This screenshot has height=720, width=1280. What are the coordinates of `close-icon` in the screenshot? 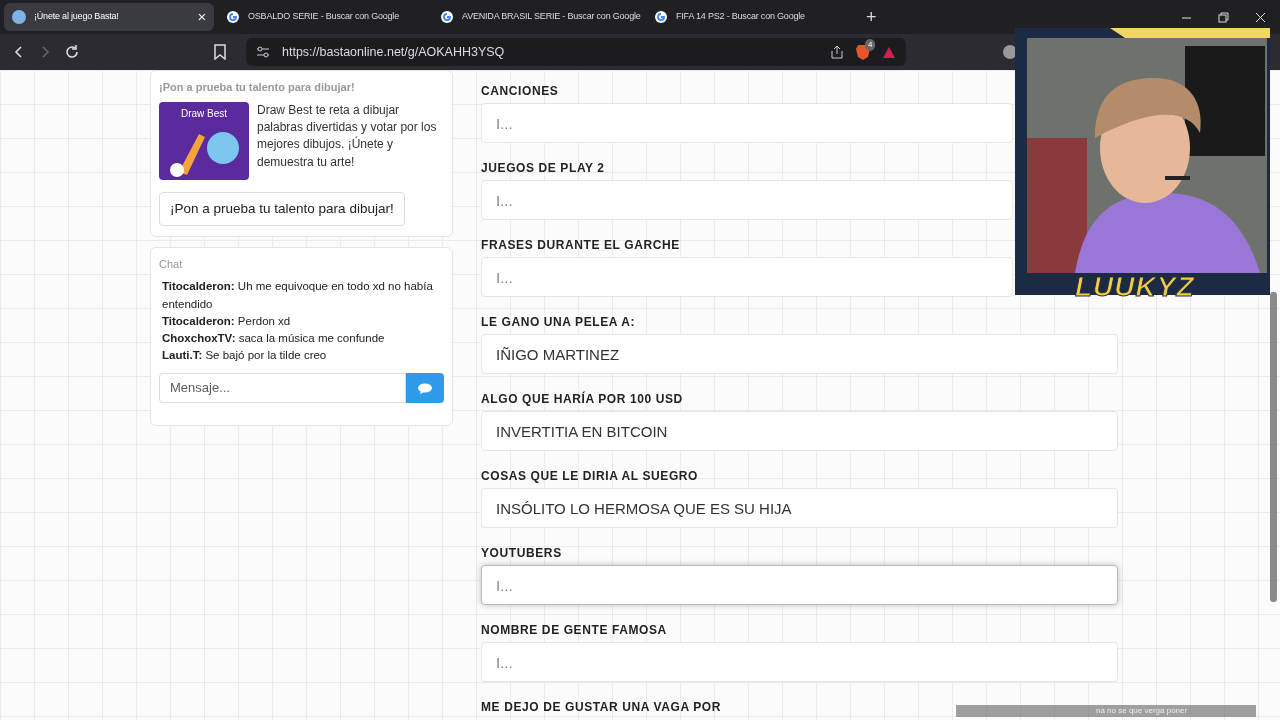 It's located at (1260, 17).